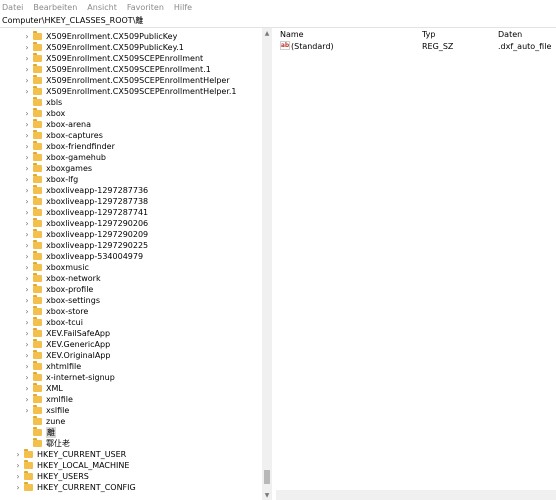 The image size is (556, 500). I want to click on tree-item: › xbox-settings, so click(61, 300).